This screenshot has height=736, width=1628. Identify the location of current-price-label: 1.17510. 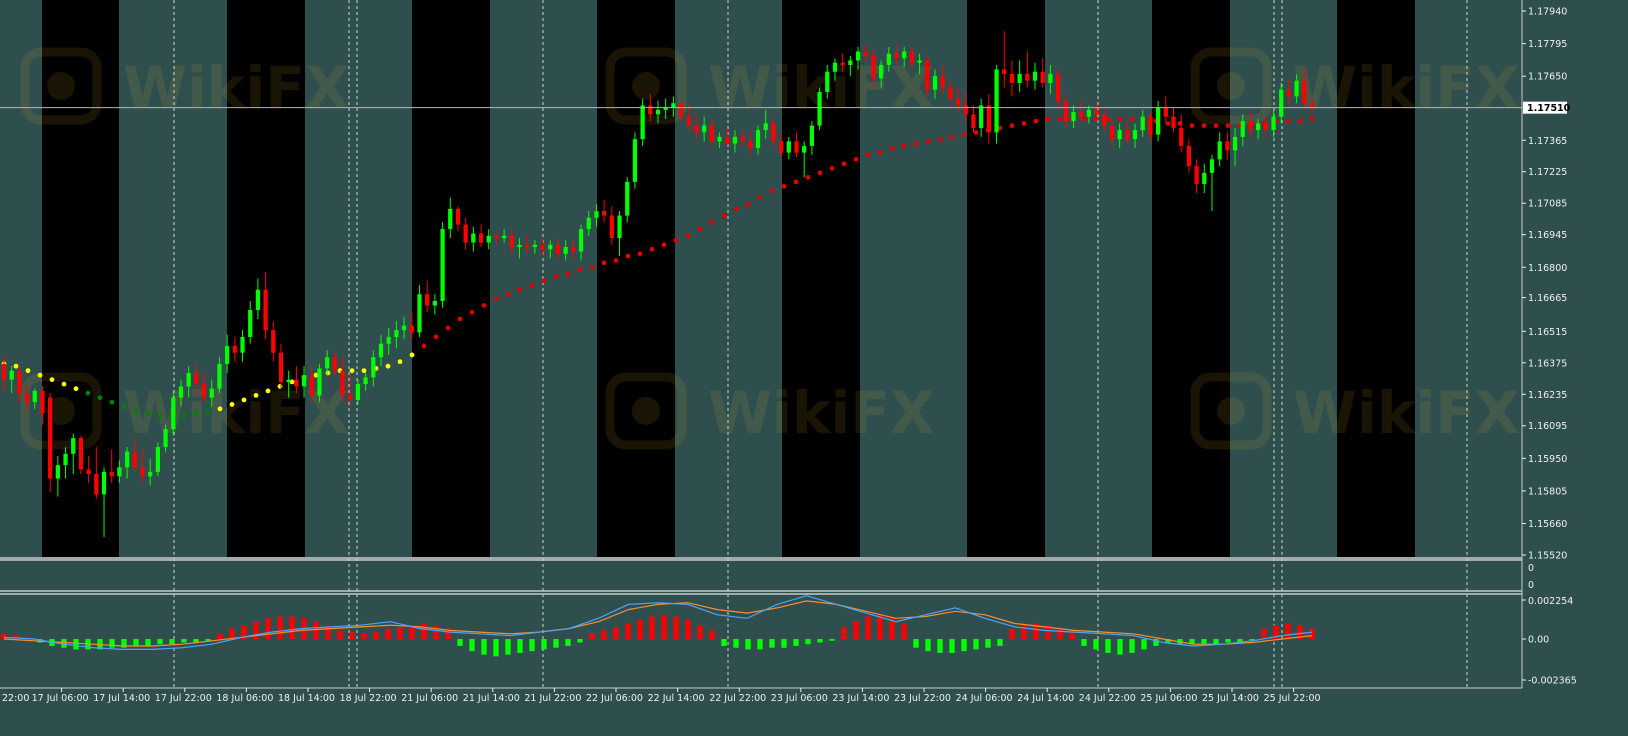
(1549, 108).